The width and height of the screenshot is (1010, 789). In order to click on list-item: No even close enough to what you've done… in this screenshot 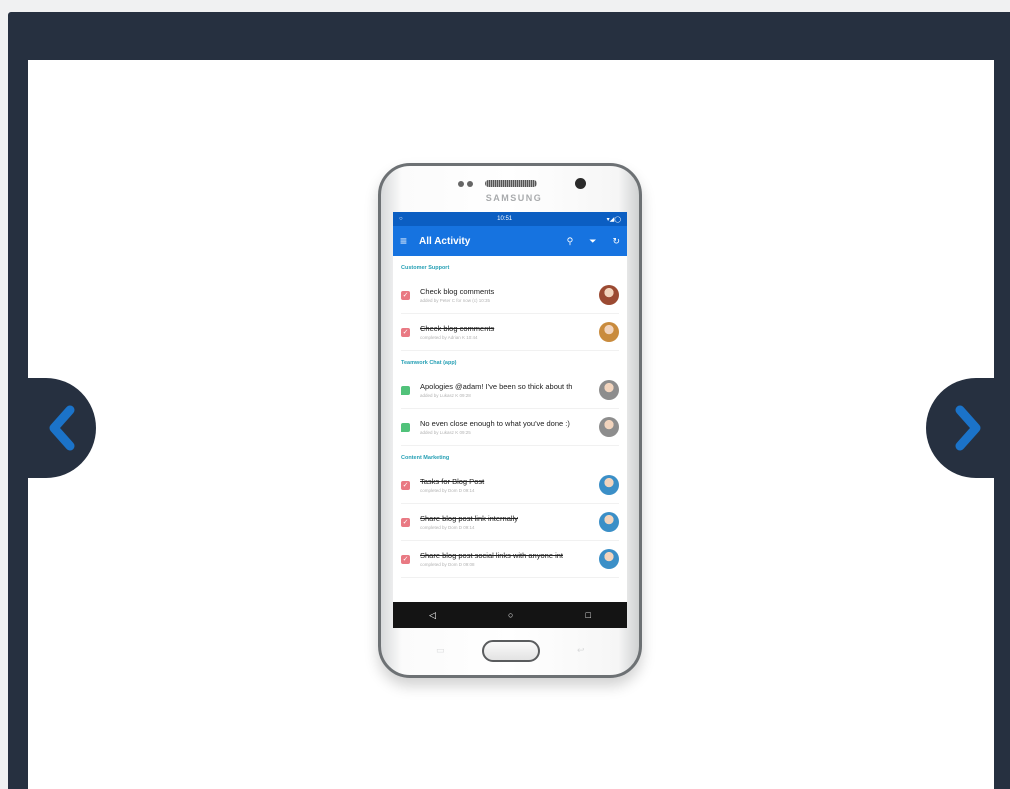, I will do `click(510, 427)`.